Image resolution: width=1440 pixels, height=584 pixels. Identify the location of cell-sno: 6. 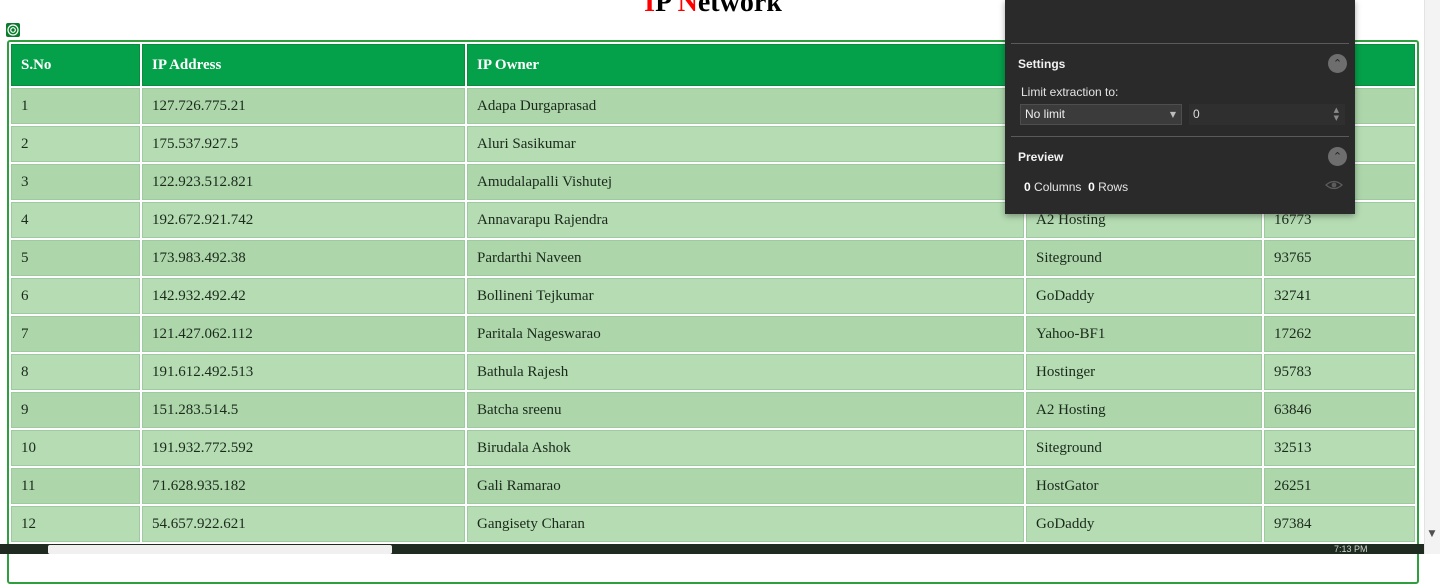
(75, 296).